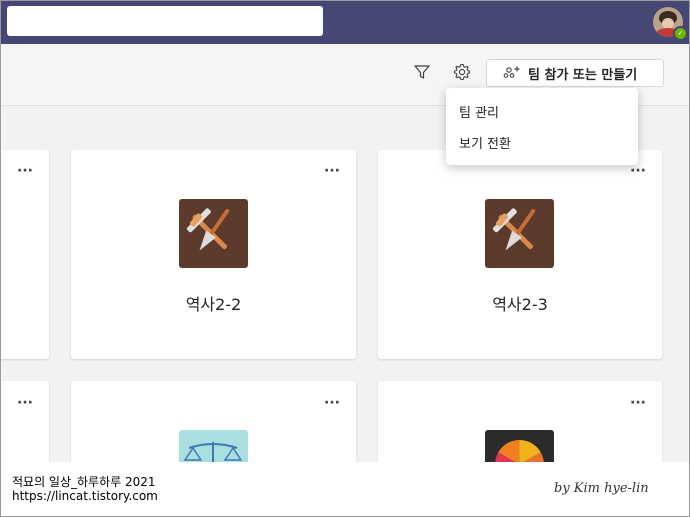  I want to click on team-name: 역사2-2, so click(213, 304).